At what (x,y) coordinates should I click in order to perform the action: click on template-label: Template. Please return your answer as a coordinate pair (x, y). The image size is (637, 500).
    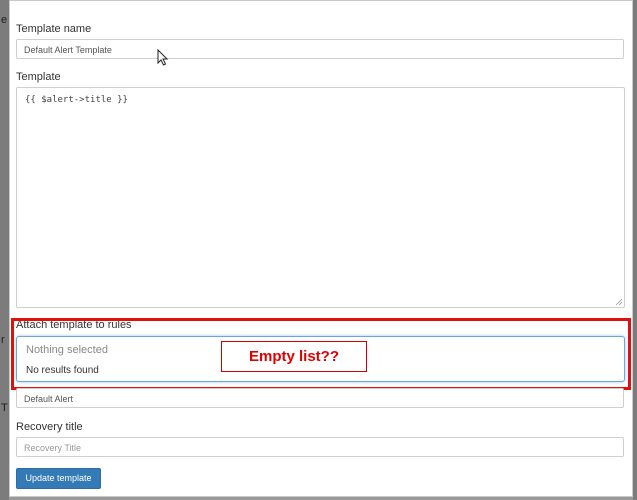
    Looking at the image, I should click on (38, 77).